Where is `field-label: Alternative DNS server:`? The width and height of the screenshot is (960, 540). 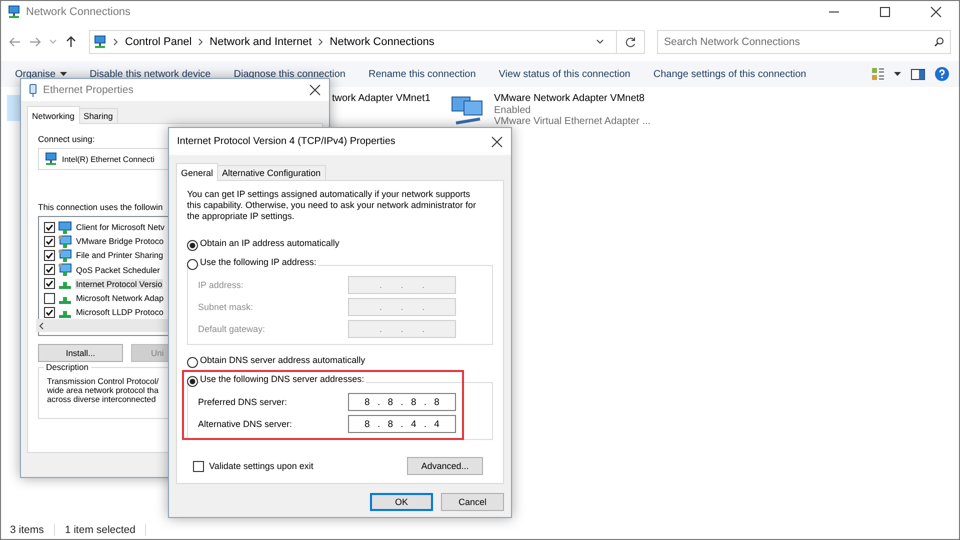 field-label: Alternative DNS server: is located at coordinates (246, 424).